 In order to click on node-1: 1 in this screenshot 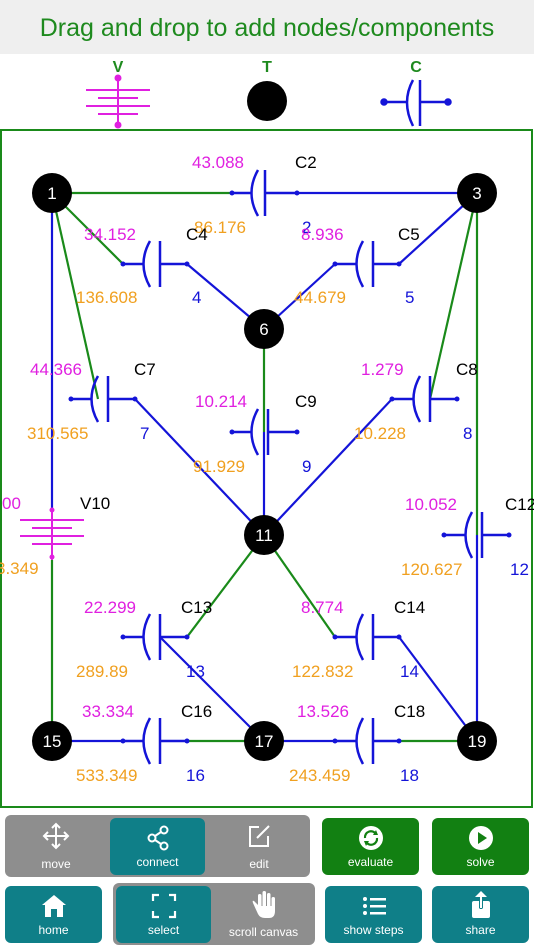, I will do `click(52, 193)`.